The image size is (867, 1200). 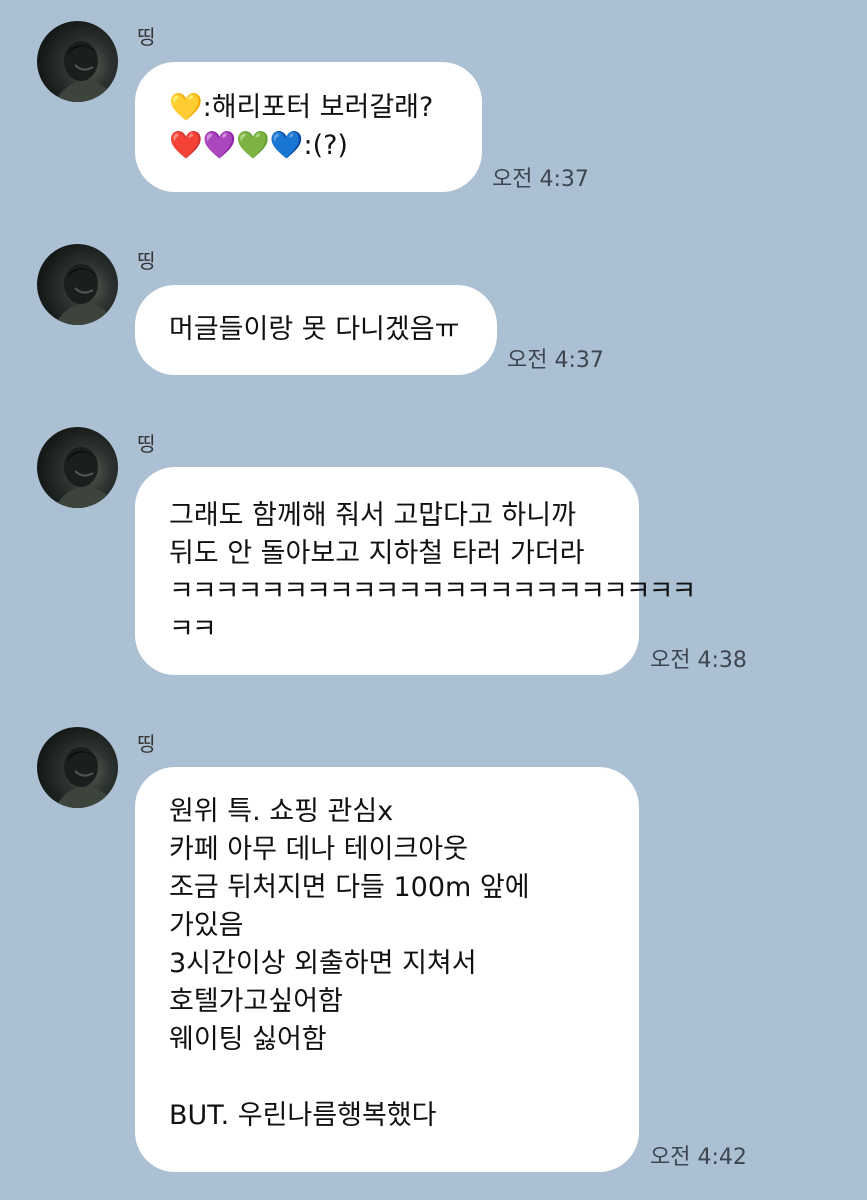 What do you see at coordinates (372, 515) in the screenshot?
I see `message-text: 그래도 함께해 줘서 고맙다고 하니까` at bounding box center [372, 515].